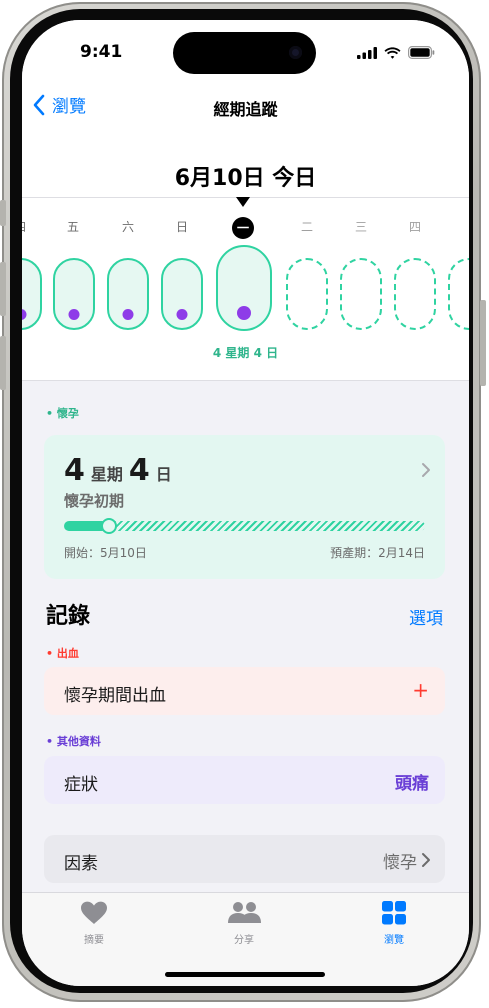 Image resolution: width=489 pixels, height=1008 pixels. I want to click on bleeding-row: 懷孕期間出血 +, so click(244, 691).